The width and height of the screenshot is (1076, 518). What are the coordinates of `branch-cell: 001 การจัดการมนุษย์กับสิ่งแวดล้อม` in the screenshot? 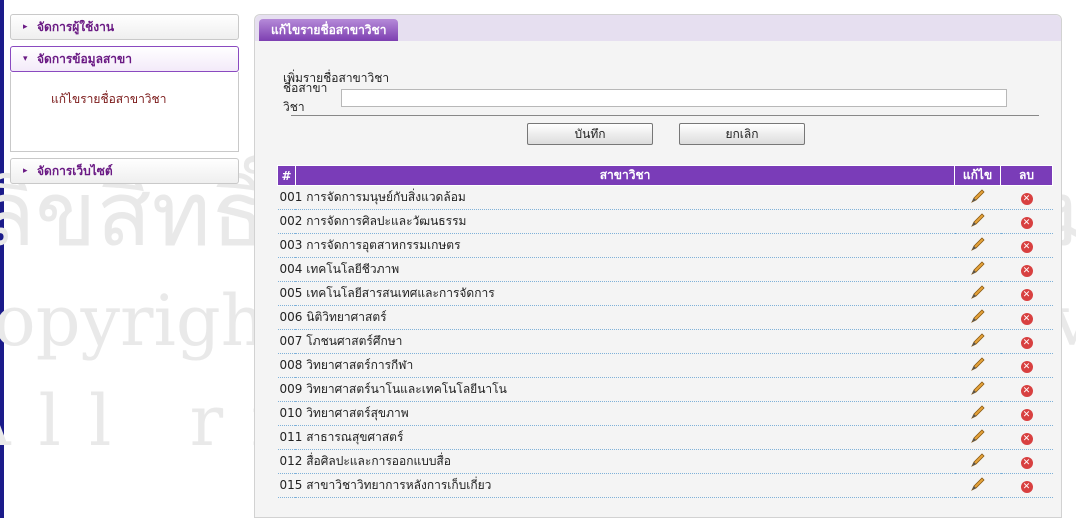 It's located at (616, 197).